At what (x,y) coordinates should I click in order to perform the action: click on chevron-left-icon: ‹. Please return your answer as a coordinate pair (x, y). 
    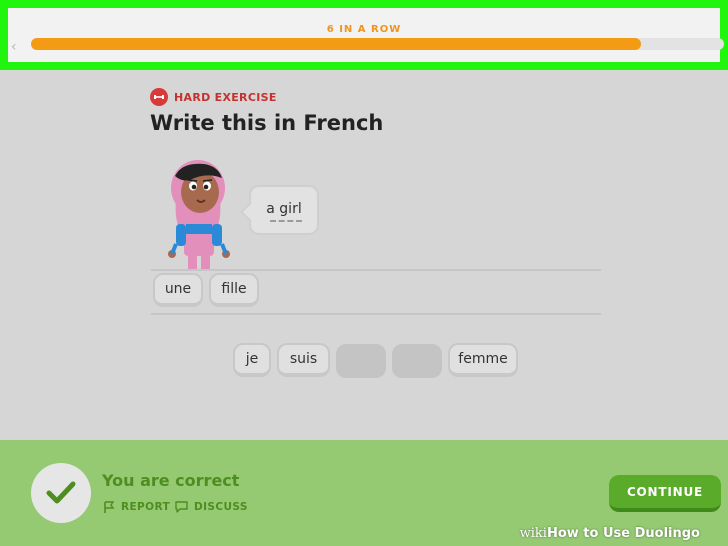
    Looking at the image, I should click on (14, 47).